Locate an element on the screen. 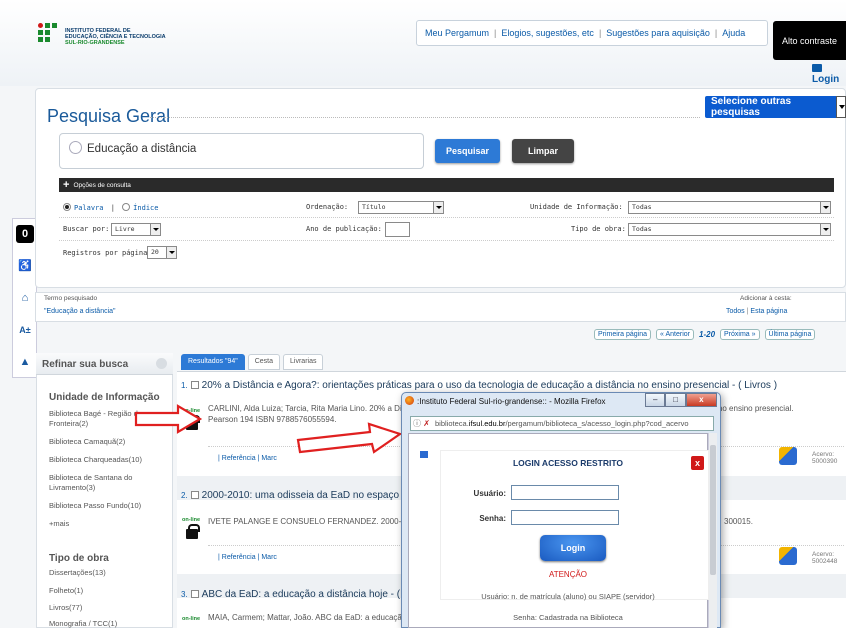 The width and height of the screenshot is (846, 628). type-value: Todas is located at coordinates (642, 229).